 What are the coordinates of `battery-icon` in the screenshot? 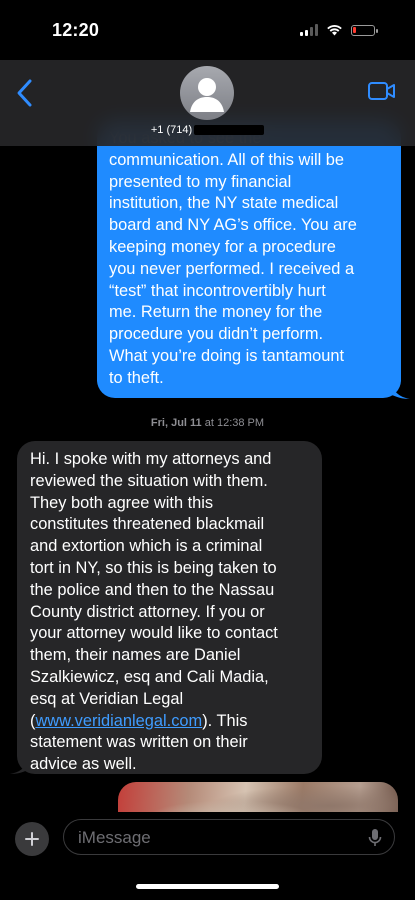 It's located at (364, 30).